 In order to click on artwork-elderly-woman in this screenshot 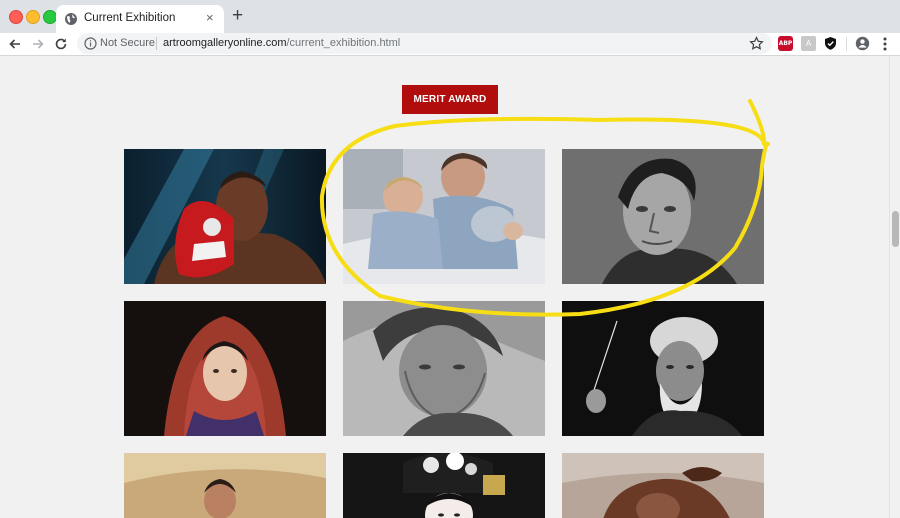, I will do `click(444, 368)`.